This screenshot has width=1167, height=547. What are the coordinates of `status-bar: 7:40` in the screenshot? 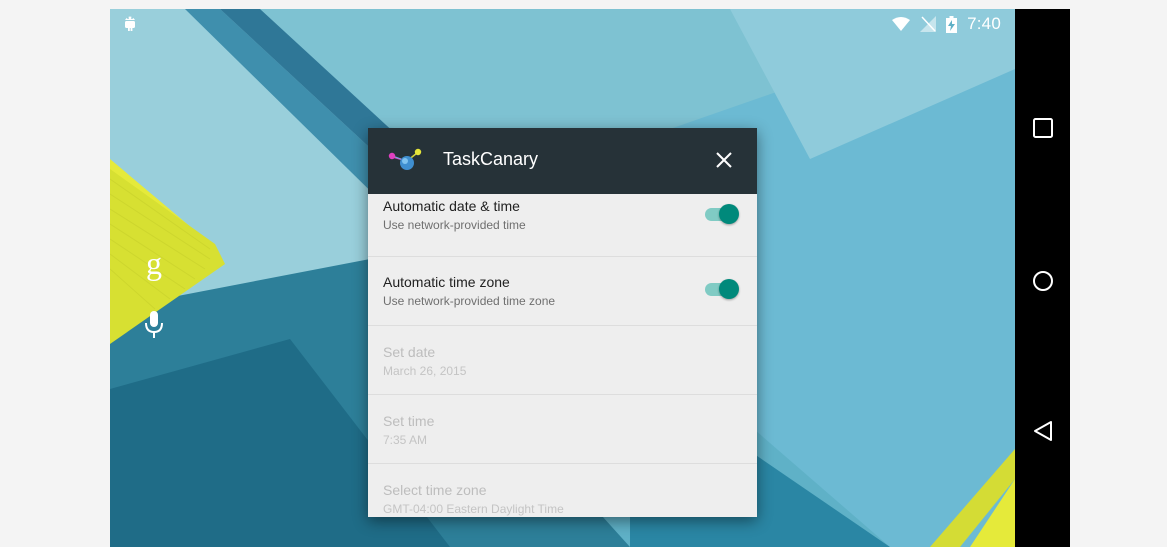 It's located at (562, 24).